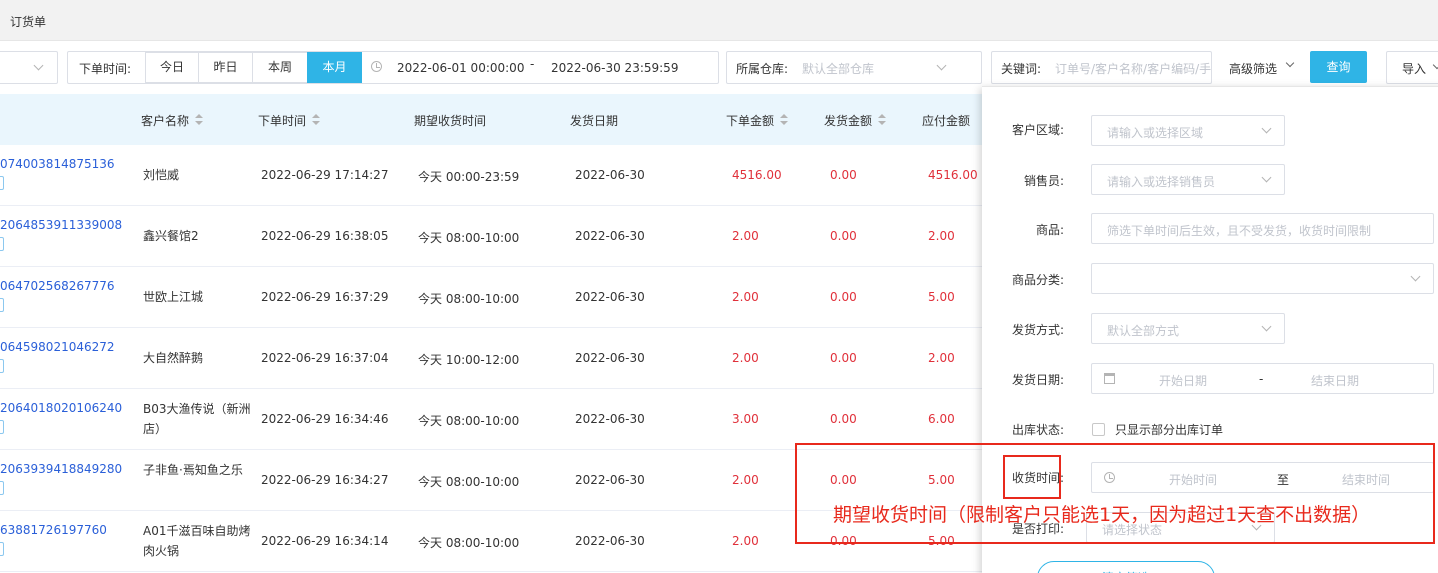 The image size is (1438, 573). Describe the element at coordinates (325, 419) in the screenshot. I see `order-time: 2022-06-29 16:34:46` at that location.